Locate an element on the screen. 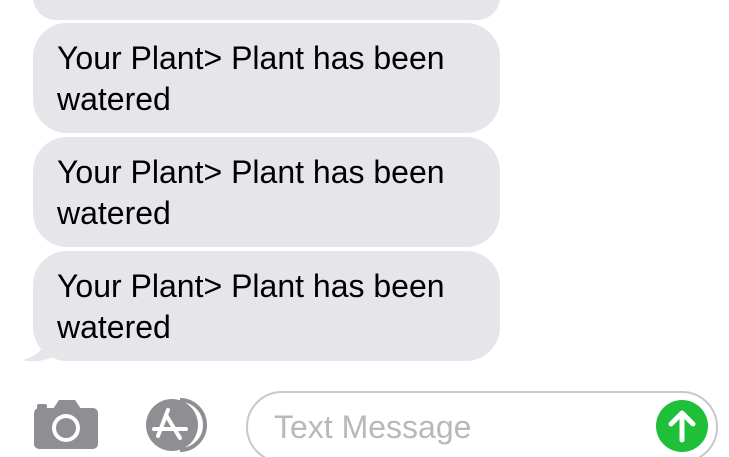 The image size is (729, 457). camera-icon is located at coordinates (66, 424).